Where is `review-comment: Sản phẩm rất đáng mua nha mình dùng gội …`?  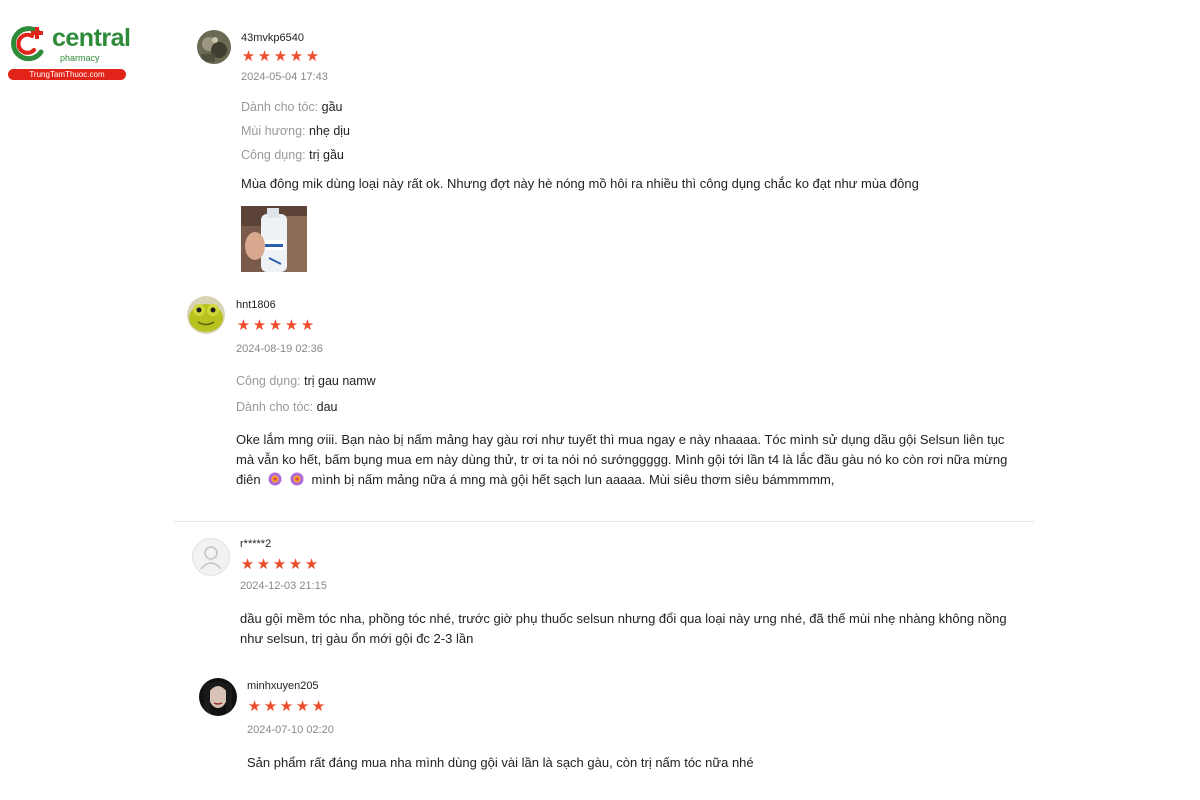
review-comment: Sản phẩm rất đáng mua nha mình dùng gội … is located at coordinates (500, 762).